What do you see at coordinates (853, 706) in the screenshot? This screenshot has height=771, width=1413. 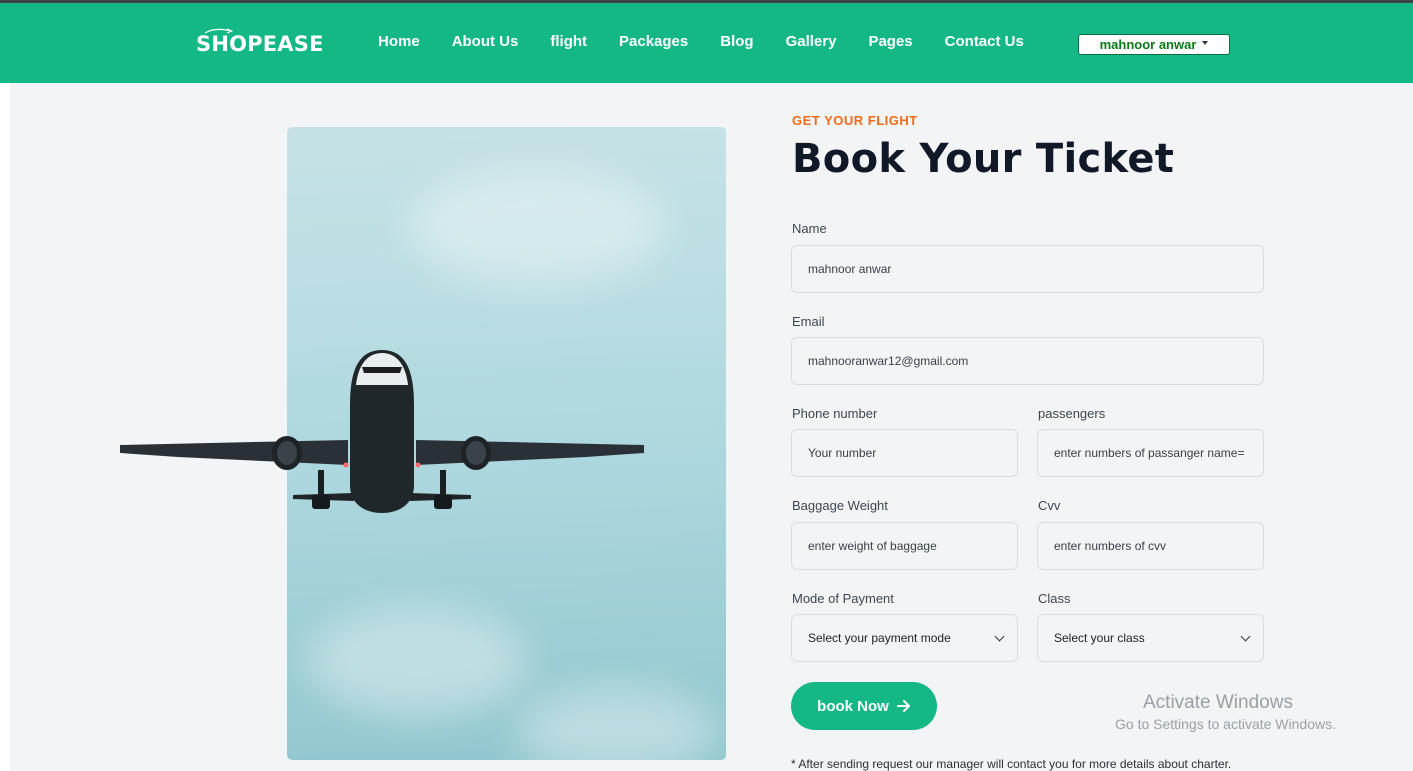 I see `book-now-label: book Now` at bounding box center [853, 706].